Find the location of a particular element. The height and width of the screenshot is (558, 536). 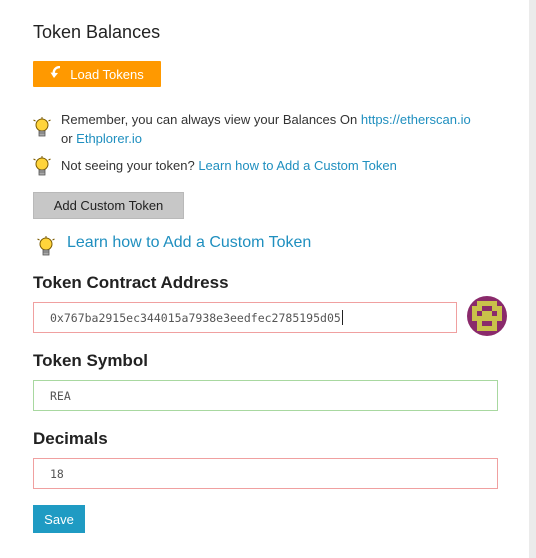

decimals-input: 18 is located at coordinates (265, 473).